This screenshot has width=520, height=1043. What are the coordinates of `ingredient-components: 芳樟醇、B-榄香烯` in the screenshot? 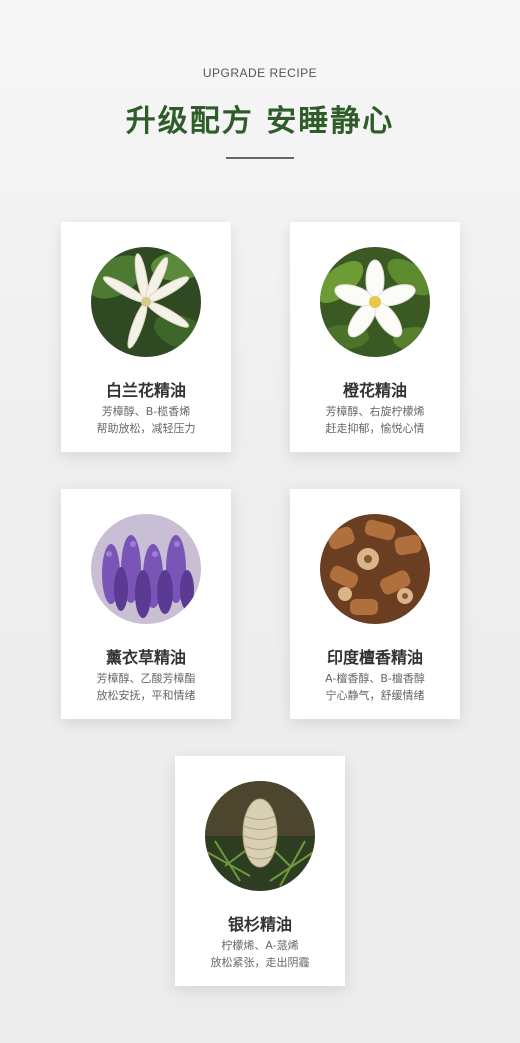 It's located at (146, 411).